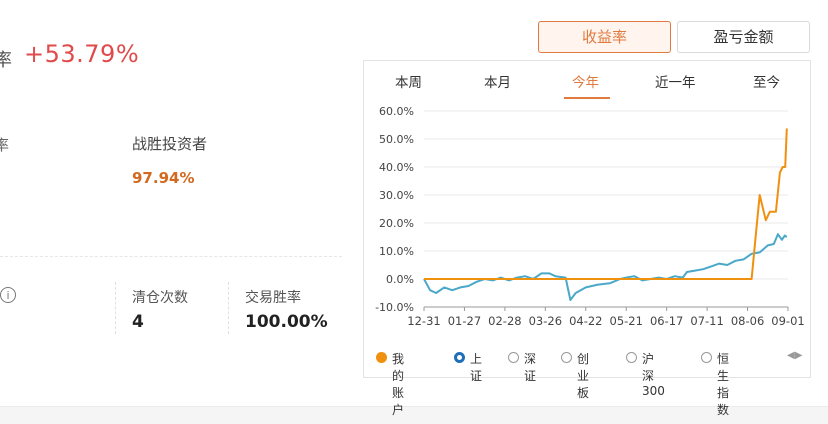  I want to click on x-tick-label: 04-22, so click(585, 321).